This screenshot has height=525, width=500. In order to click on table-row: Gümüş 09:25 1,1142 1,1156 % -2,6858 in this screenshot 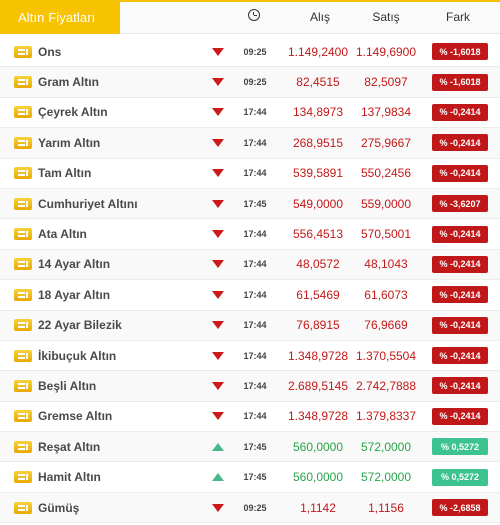, I will do `click(250, 508)`.